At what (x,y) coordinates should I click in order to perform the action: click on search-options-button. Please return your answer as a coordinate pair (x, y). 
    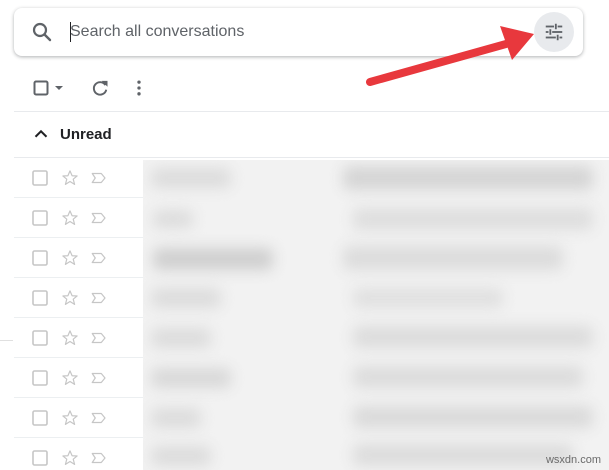
    Looking at the image, I should click on (554, 32).